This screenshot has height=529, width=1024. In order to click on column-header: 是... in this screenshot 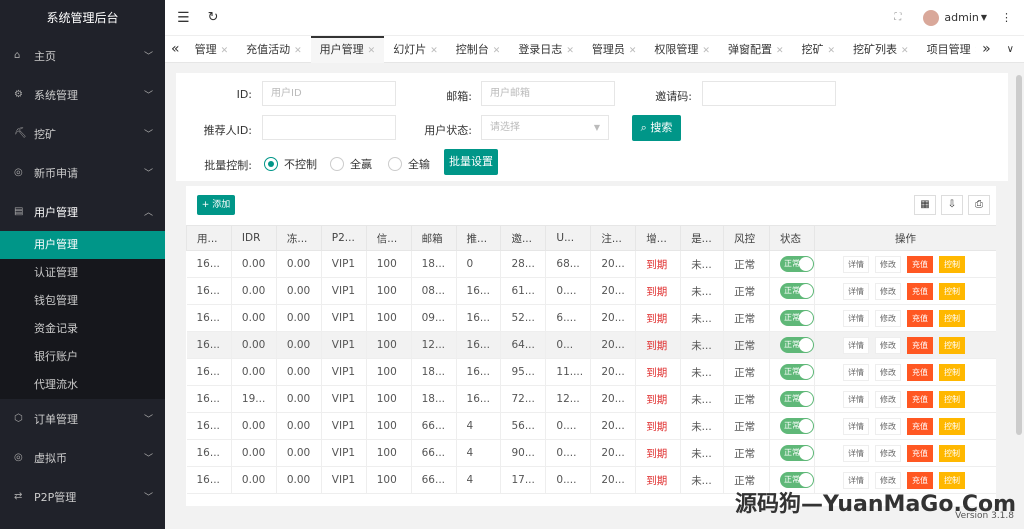, I will do `click(702, 238)`.